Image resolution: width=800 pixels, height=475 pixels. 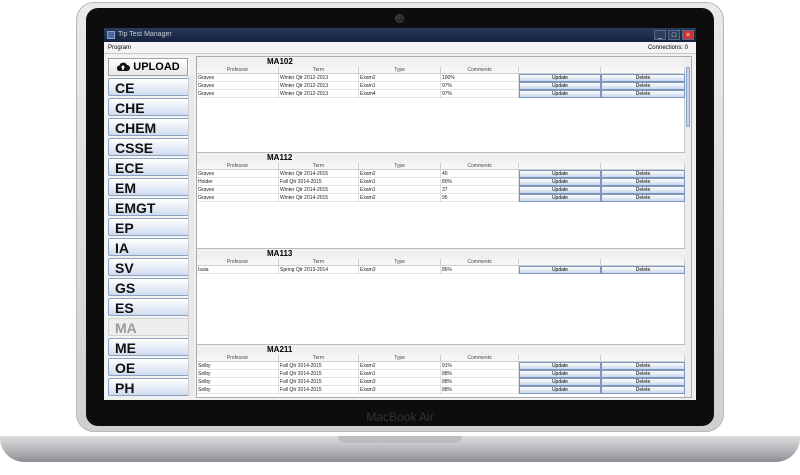 What do you see at coordinates (119, 48) in the screenshot?
I see `menu-program: Program` at bounding box center [119, 48].